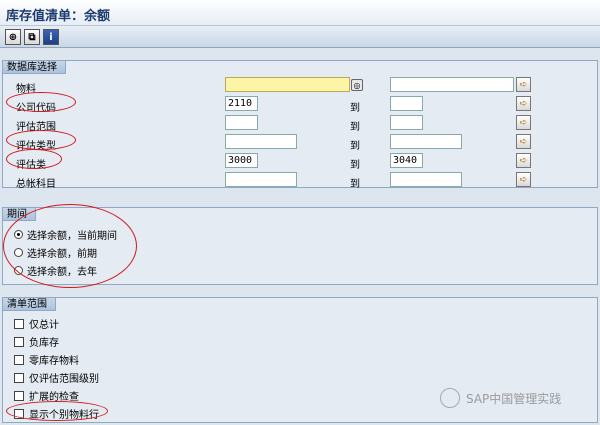 The image size is (600, 425). I want to click on valuation-area-multiple-selection-button: ➪, so click(523, 122).